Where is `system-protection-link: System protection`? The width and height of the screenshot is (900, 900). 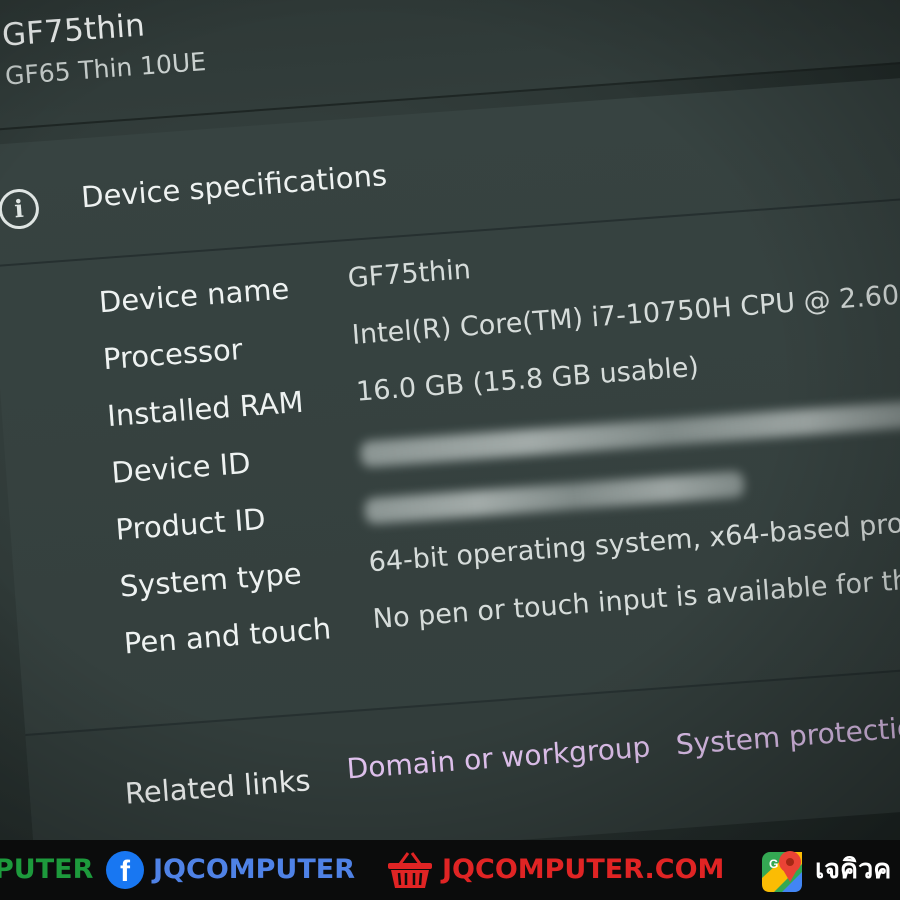 system-protection-link: System protection is located at coordinates (787, 736).